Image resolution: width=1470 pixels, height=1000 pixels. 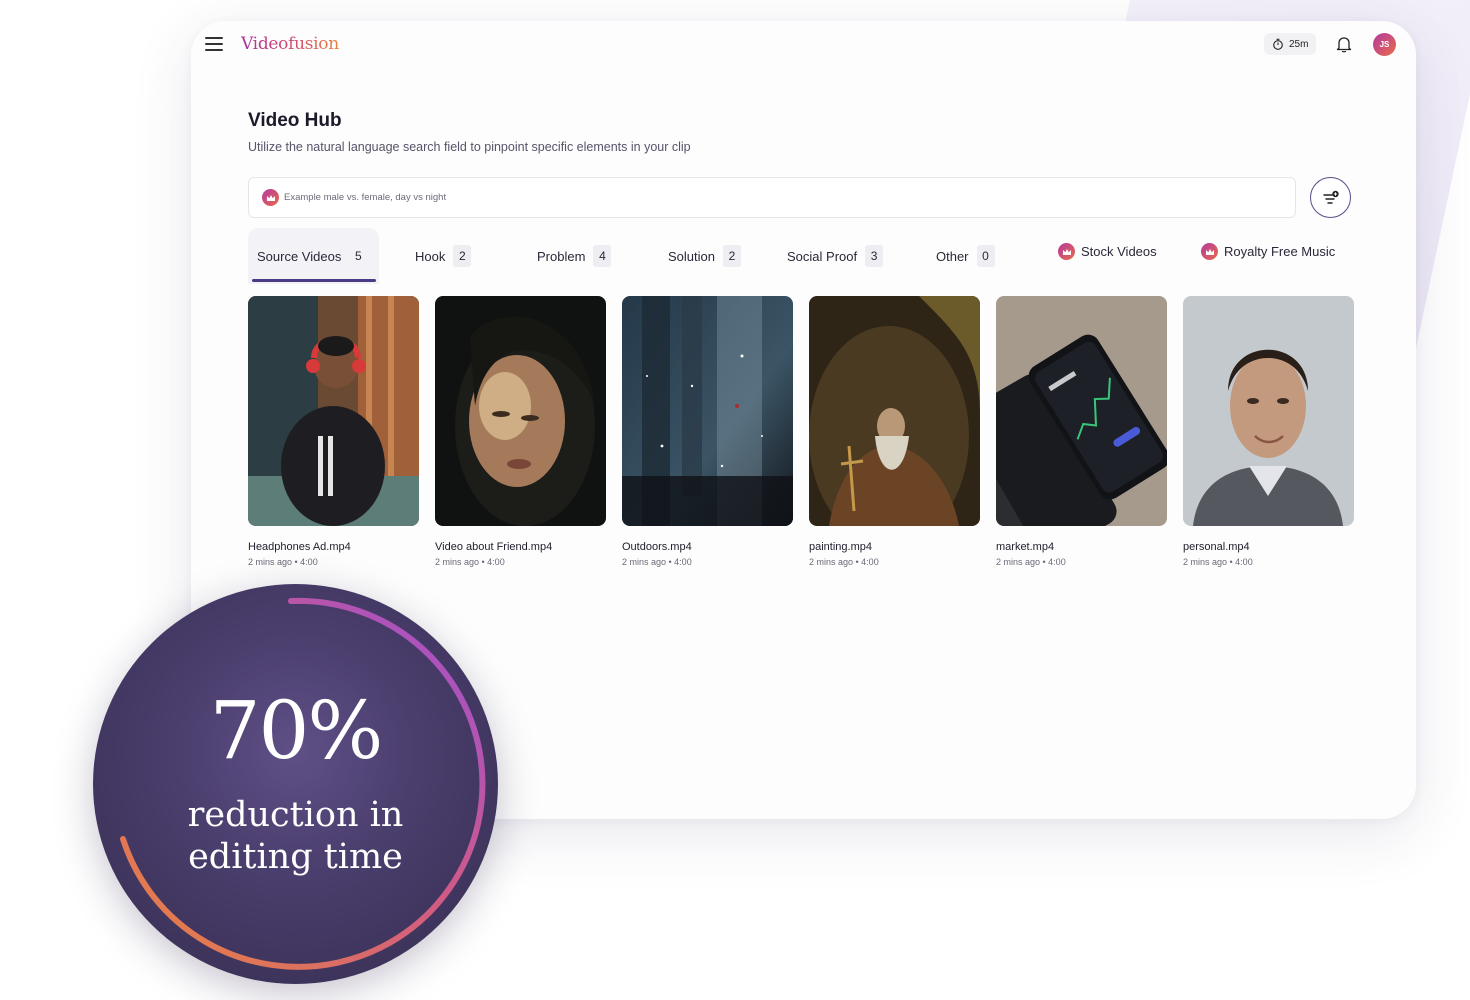 I want to click on timer-badge: 25m, so click(x=1290, y=44).